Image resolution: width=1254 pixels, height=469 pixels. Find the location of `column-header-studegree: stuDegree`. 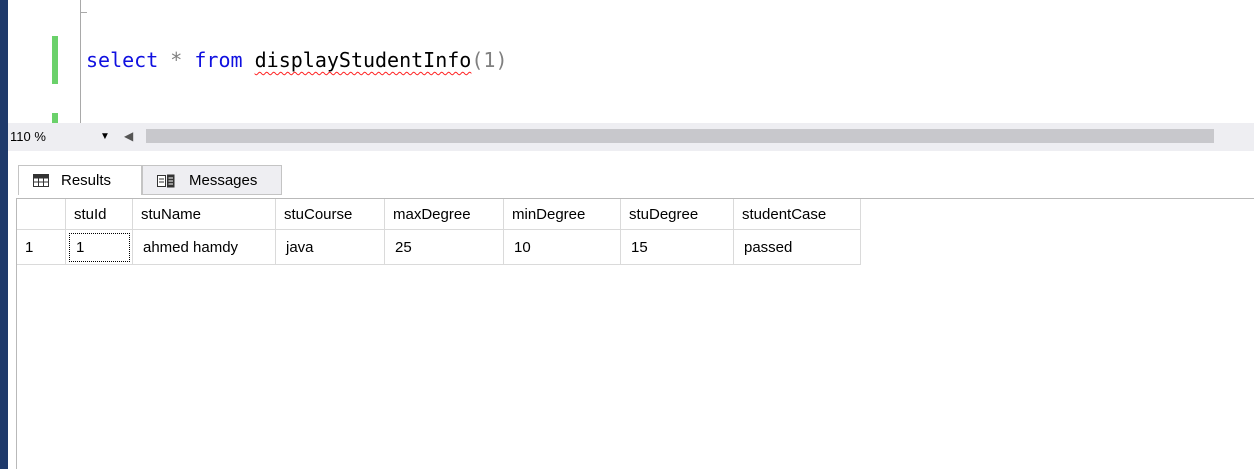

column-header-studegree: stuDegree is located at coordinates (677, 214).